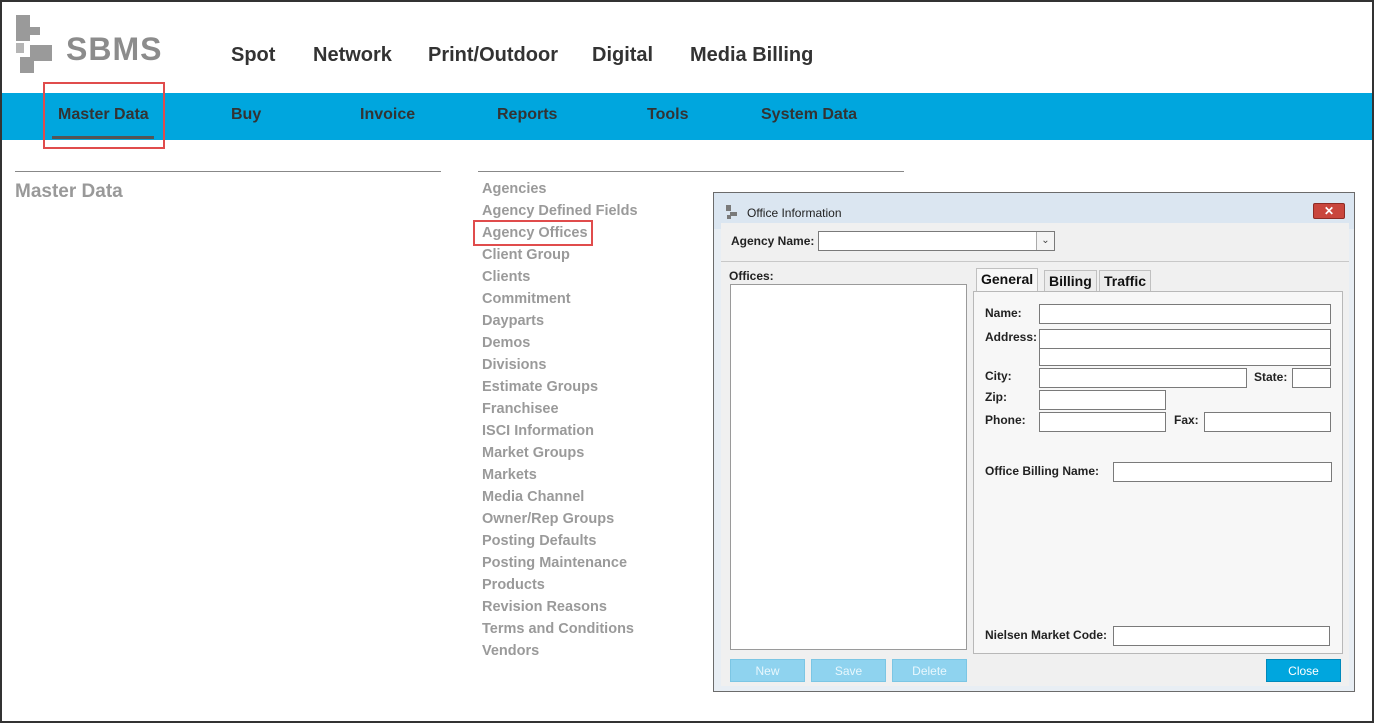 This screenshot has width=1374, height=723. What do you see at coordinates (1045, 241) in the screenshot?
I see `chevron-down-icon: ⌄` at bounding box center [1045, 241].